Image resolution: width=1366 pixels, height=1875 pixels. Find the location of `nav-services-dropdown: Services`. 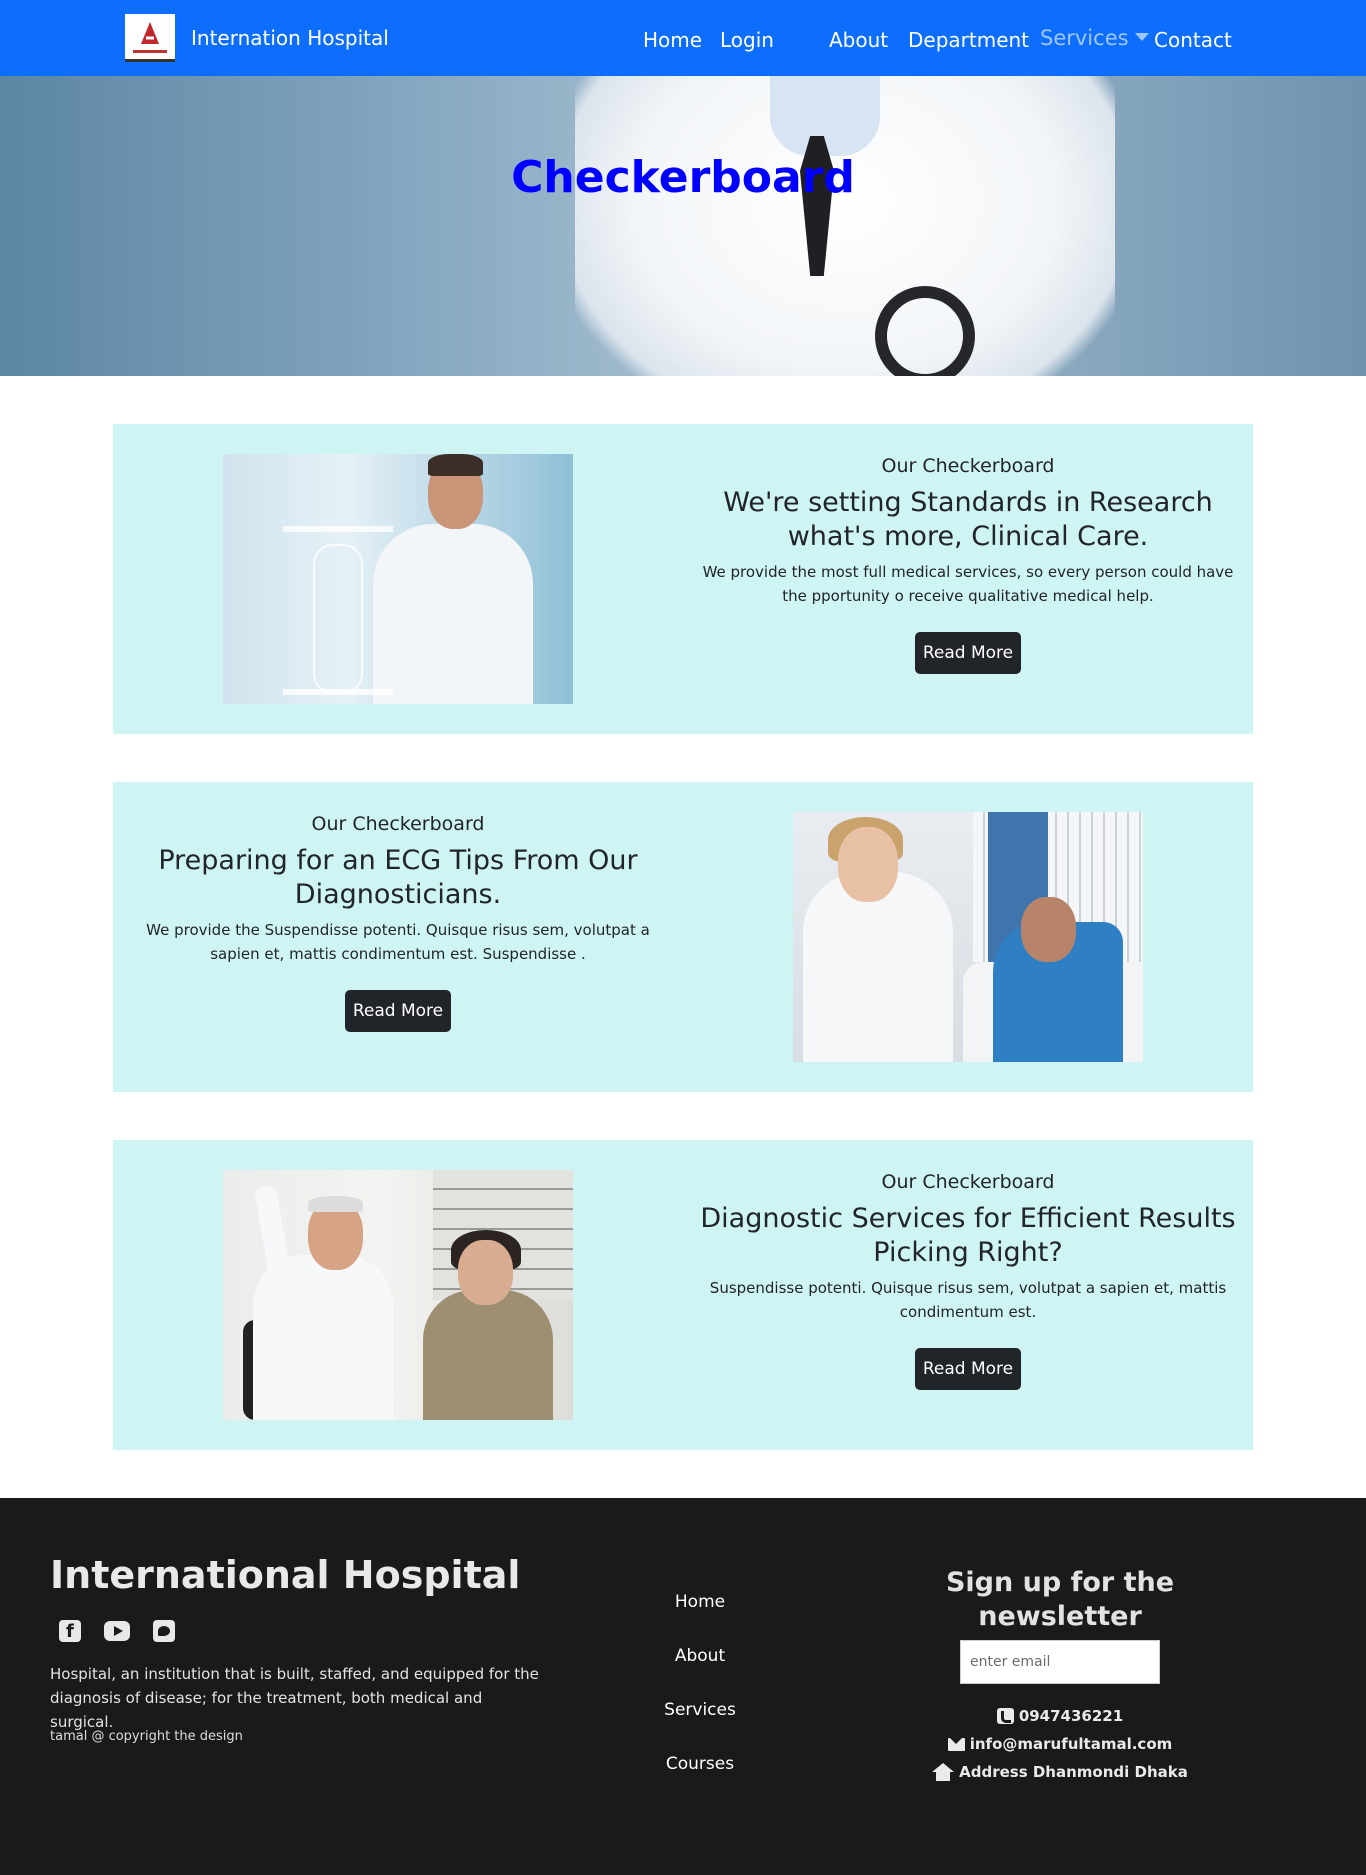

nav-services-dropdown: Services is located at coordinates (1094, 38).